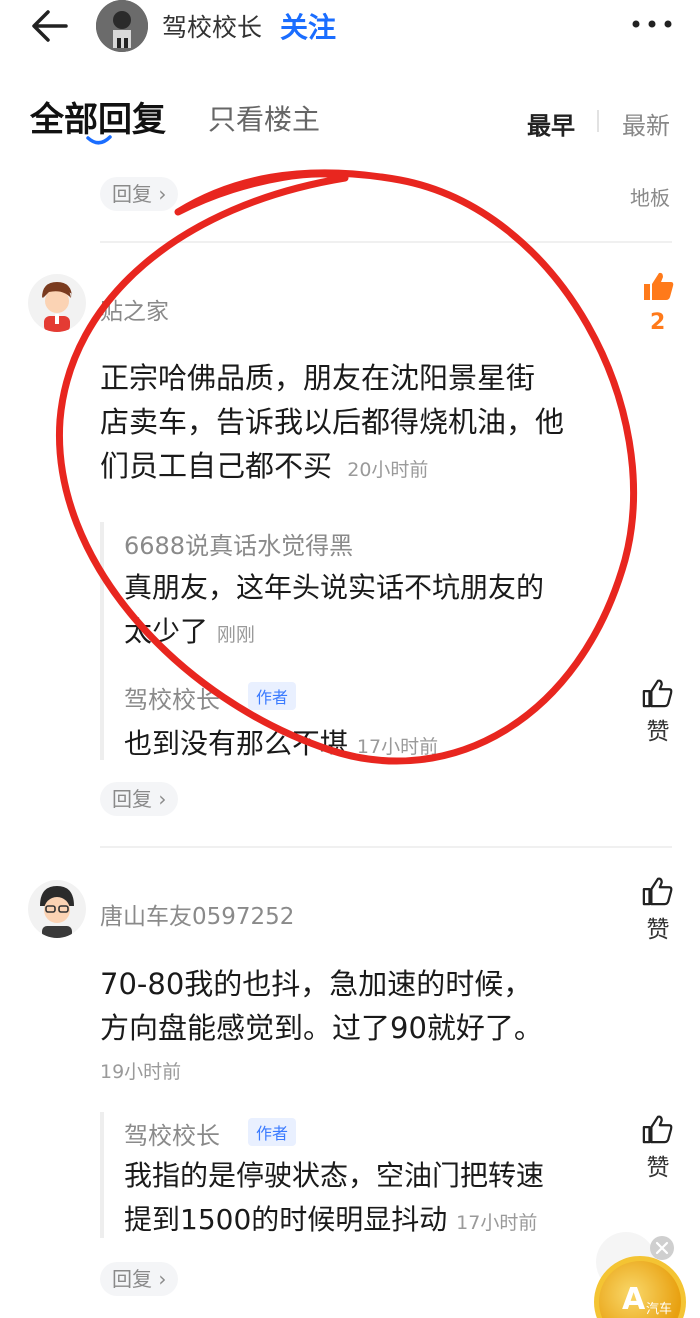  Describe the element at coordinates (99, 140) in the screenshot. I see `tab-active-indicator` at that location.